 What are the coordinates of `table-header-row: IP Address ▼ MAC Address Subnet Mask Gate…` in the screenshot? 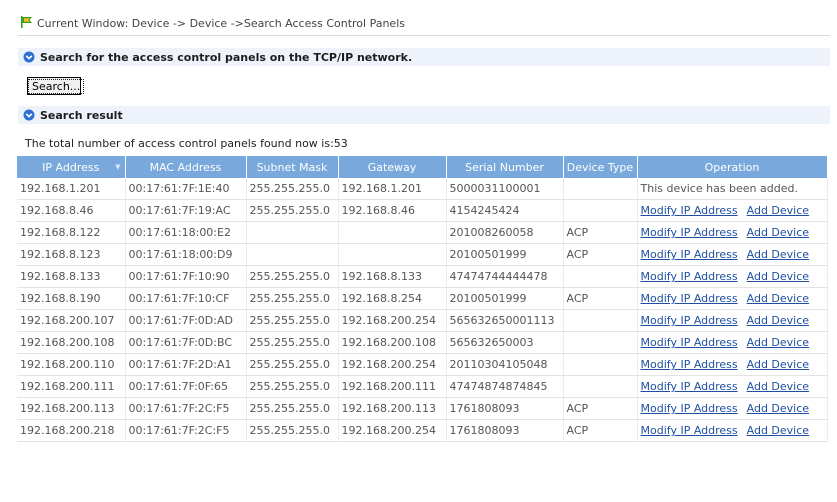 It's located at (422, 167).